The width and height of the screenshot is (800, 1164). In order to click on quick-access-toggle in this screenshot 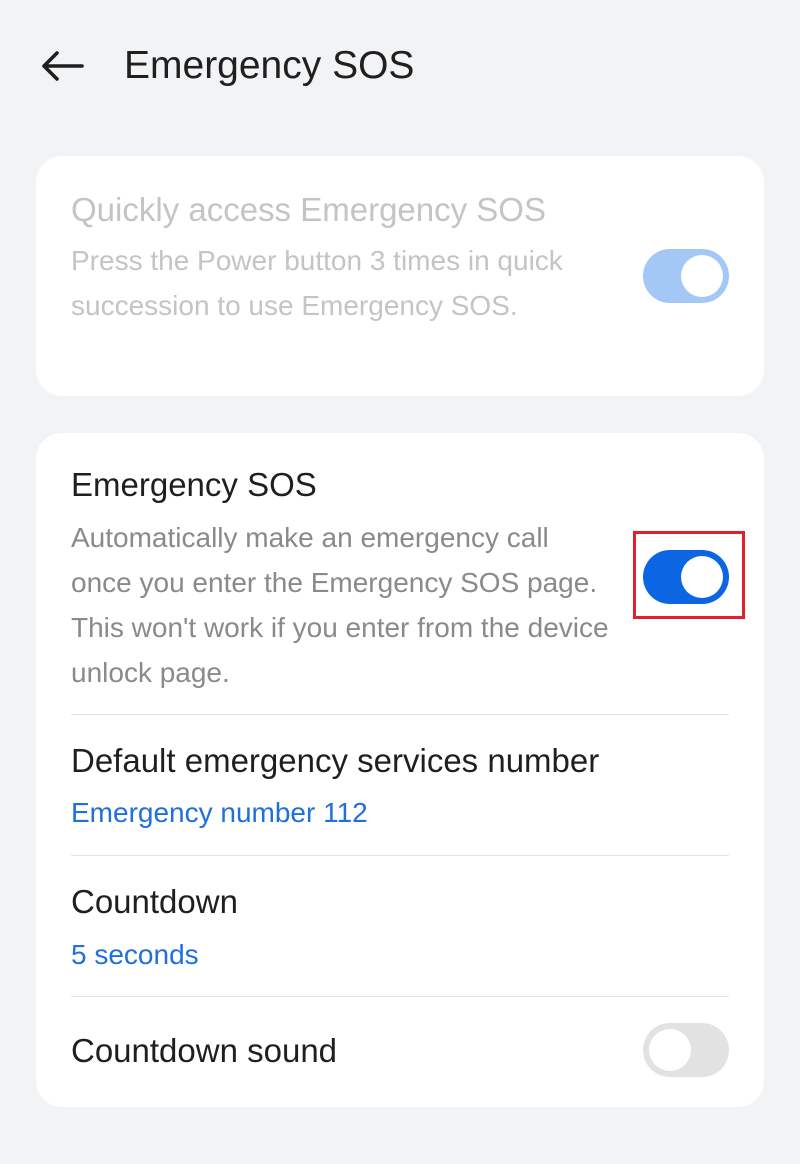, I will do `click(686, 276)`.